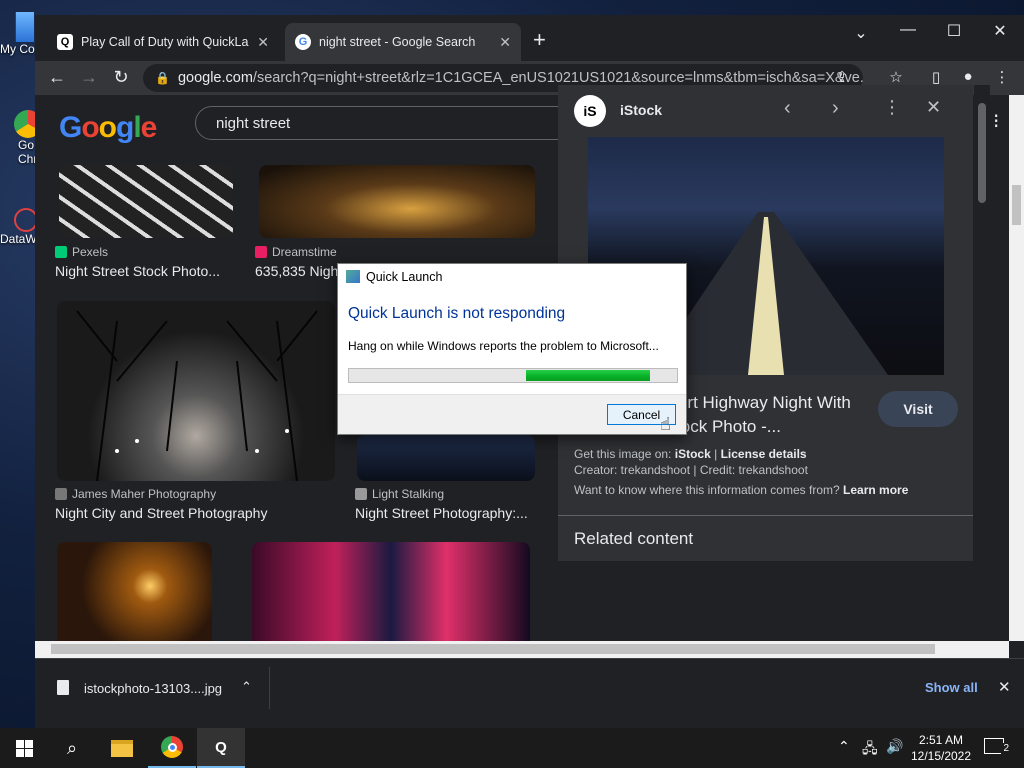 The height and width of the screenshot is (768, 1024). I want to click on share-icon: ⇪, so click(842, 77).